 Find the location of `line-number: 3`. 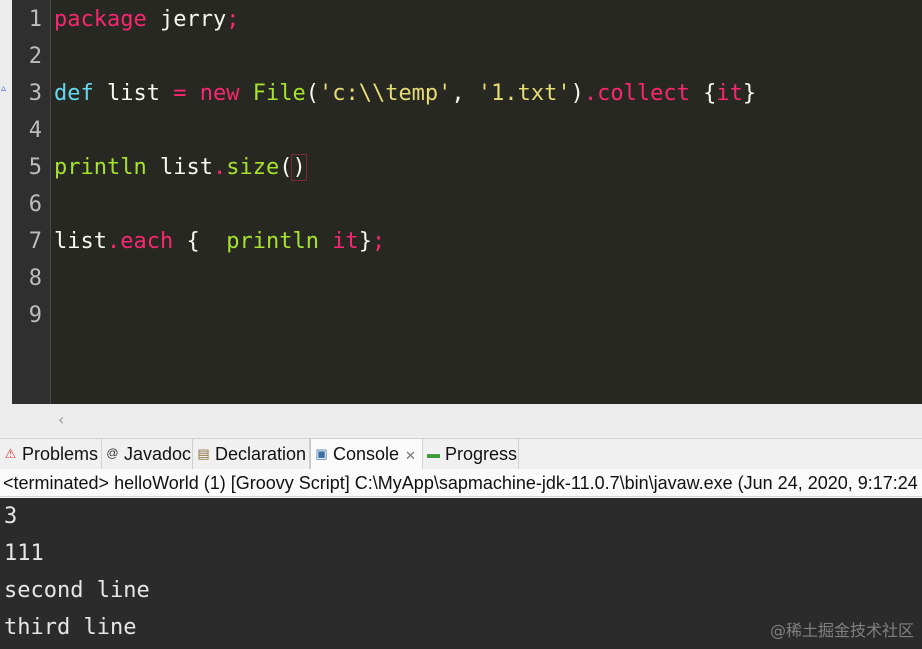

line-number: 3 is located at coordinates (35, 93).